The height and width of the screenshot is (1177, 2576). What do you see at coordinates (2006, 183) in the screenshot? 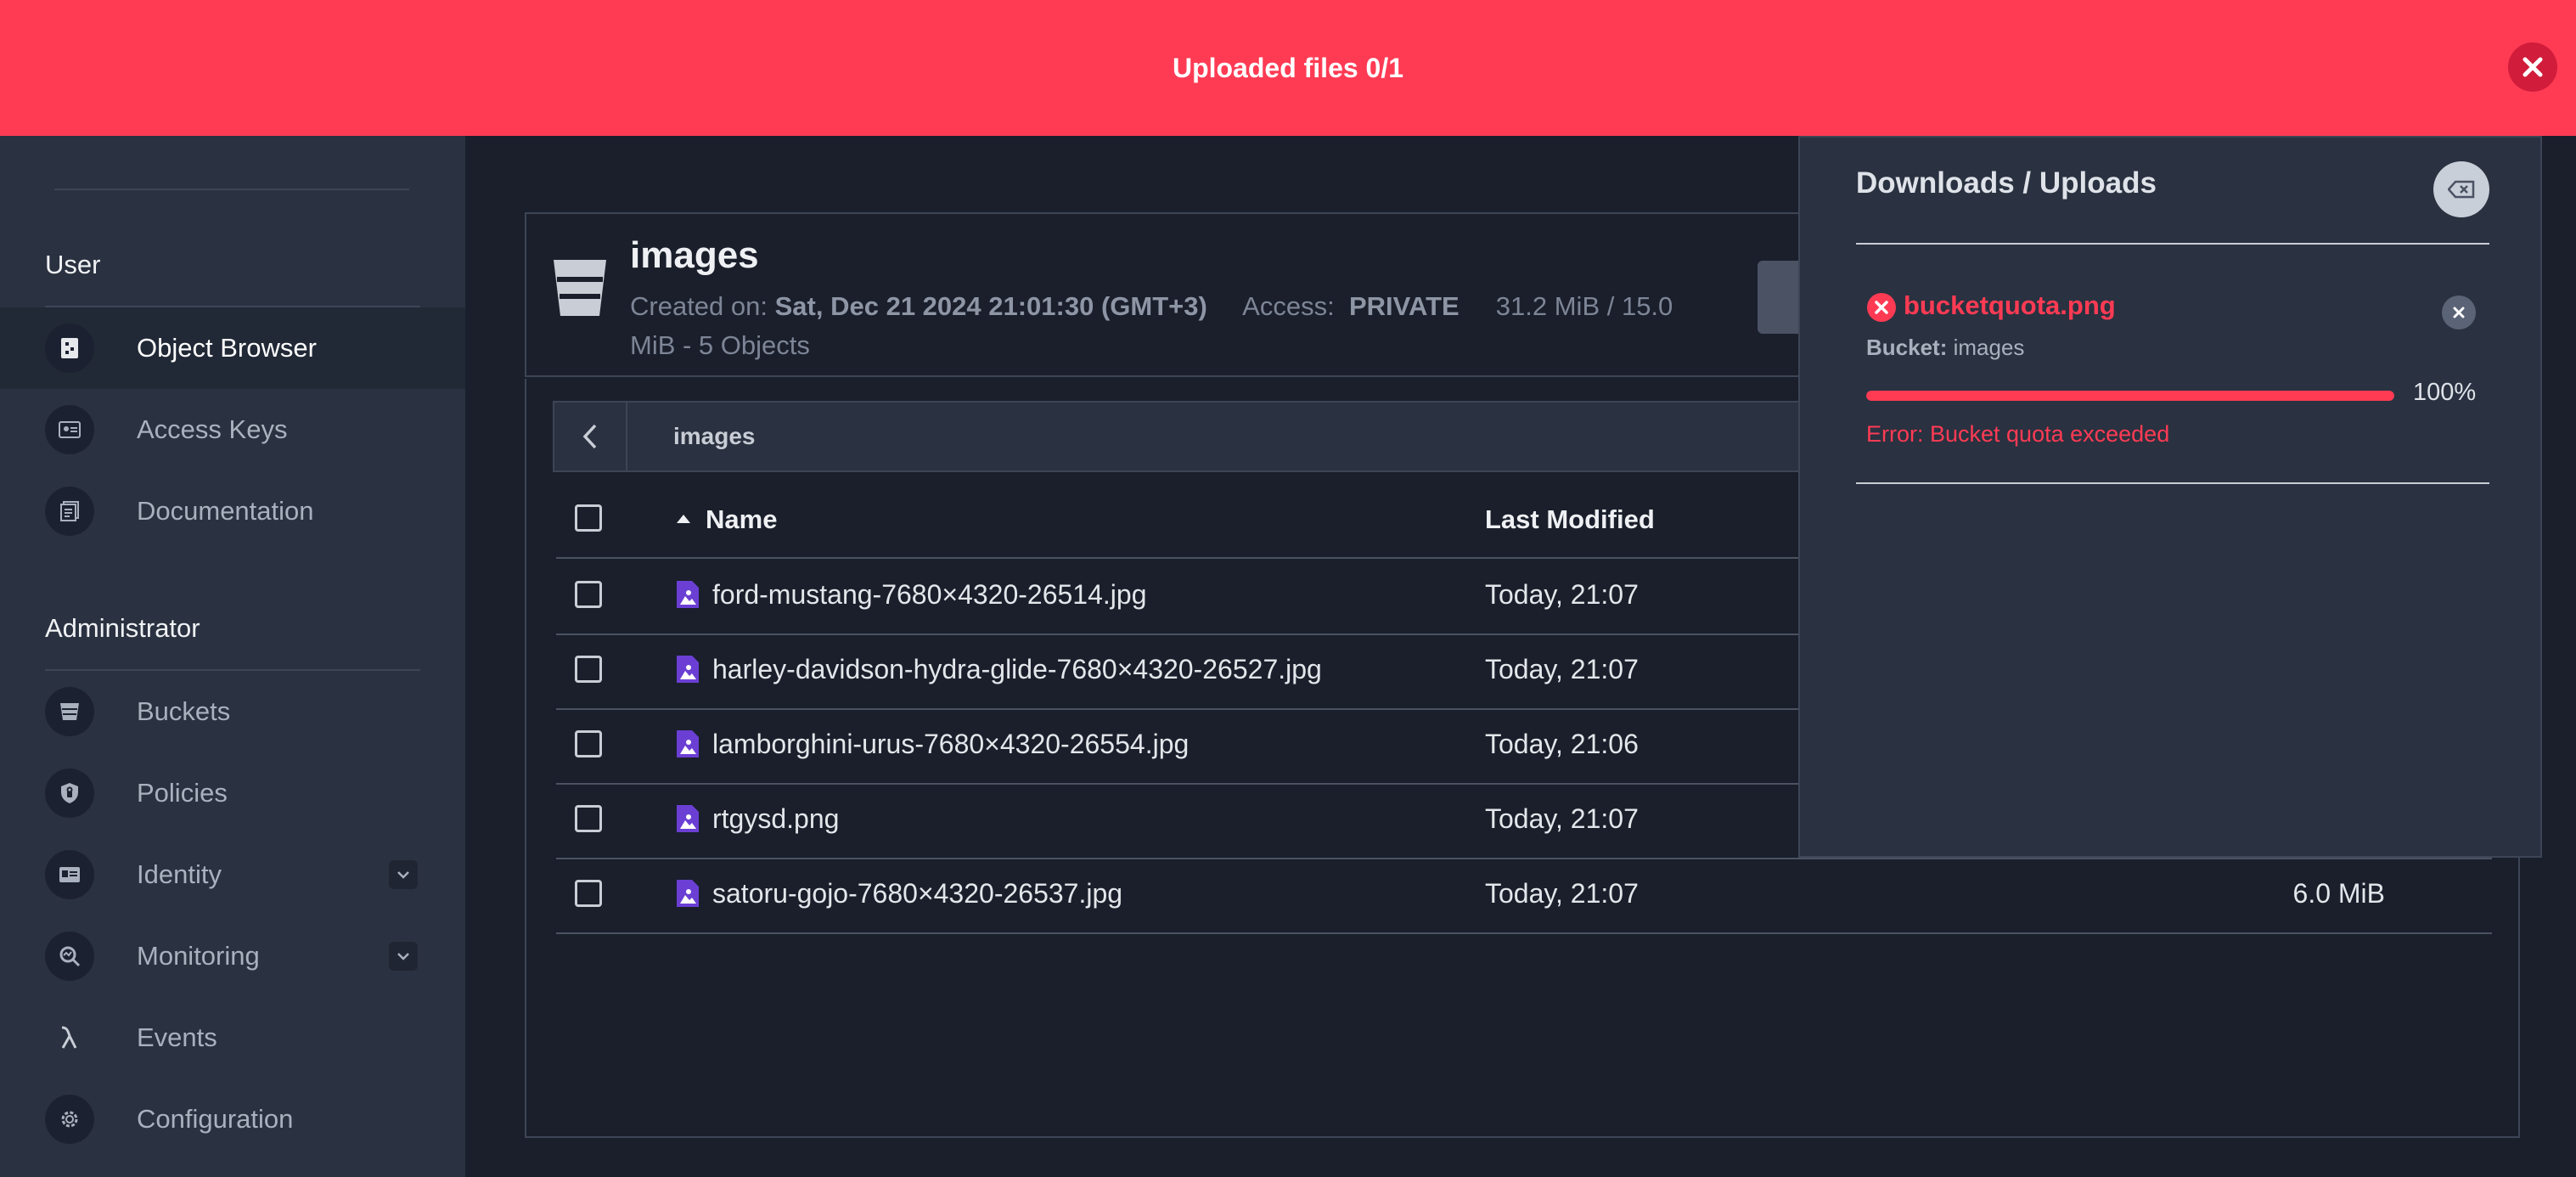
I see `panel-title: Downloads / Uploads` at bounding box center [2006, 183].